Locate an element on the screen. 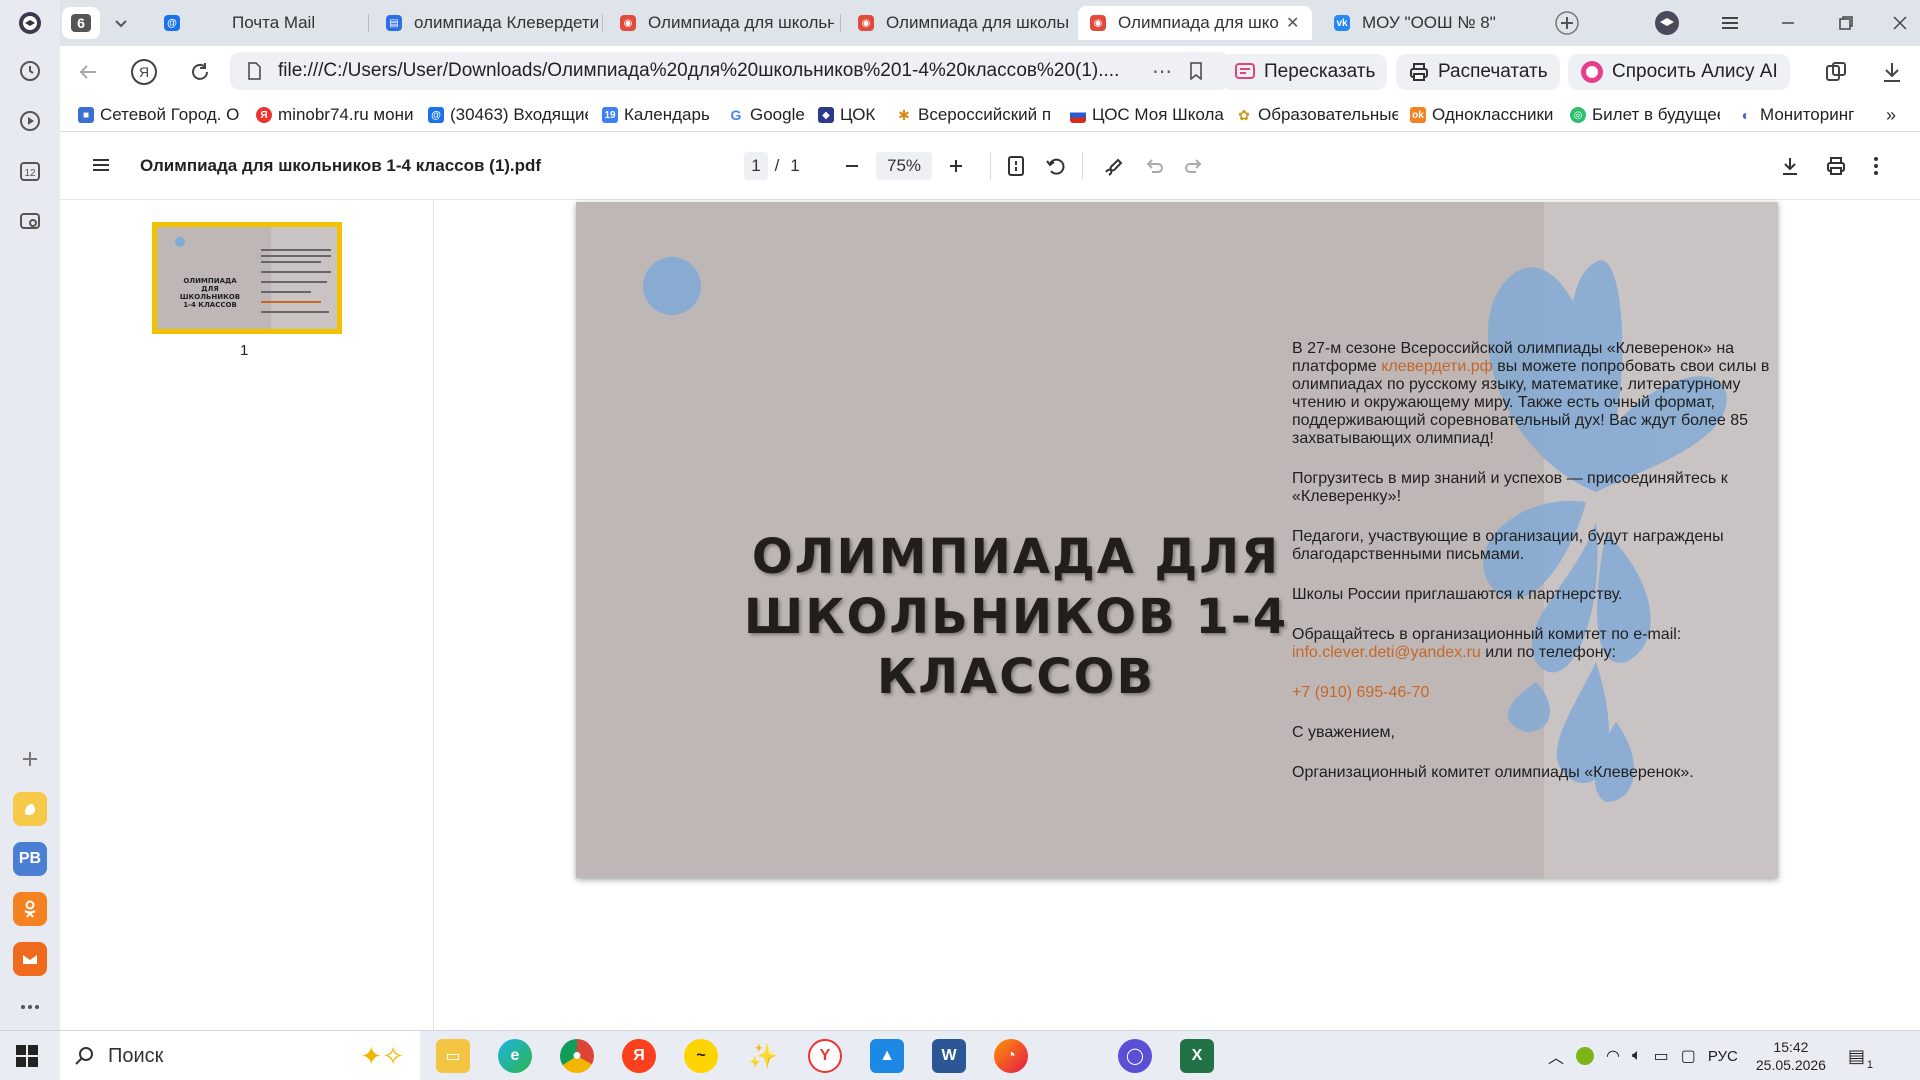  page-thumbnail: ОЛИМПИАДА ДЛЯ ШКОЛЬНИКОВ 1-4 КЛАССОВ is located at coordinates (247, 278).